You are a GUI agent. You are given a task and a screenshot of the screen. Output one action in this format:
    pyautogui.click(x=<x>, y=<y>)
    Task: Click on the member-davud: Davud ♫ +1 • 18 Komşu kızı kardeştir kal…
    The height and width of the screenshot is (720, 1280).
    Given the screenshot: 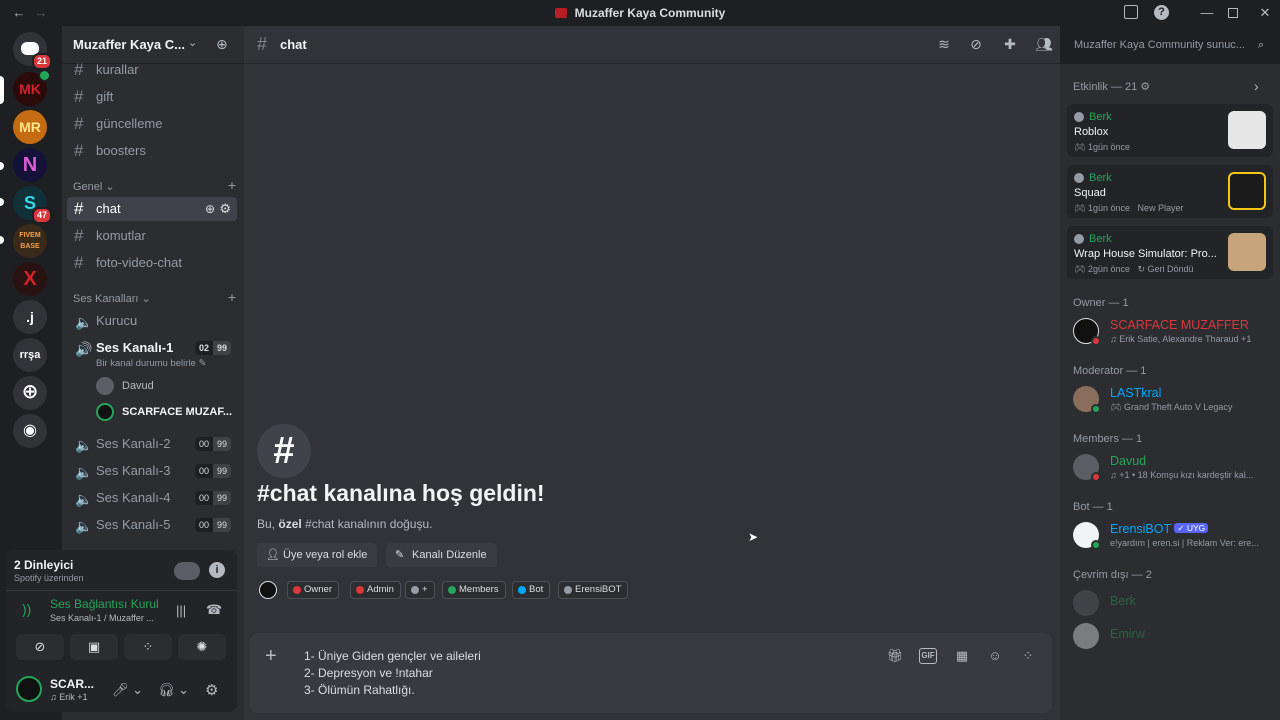 What is the action you would take?
    pyautogui.click(x=1173, y=468)
    